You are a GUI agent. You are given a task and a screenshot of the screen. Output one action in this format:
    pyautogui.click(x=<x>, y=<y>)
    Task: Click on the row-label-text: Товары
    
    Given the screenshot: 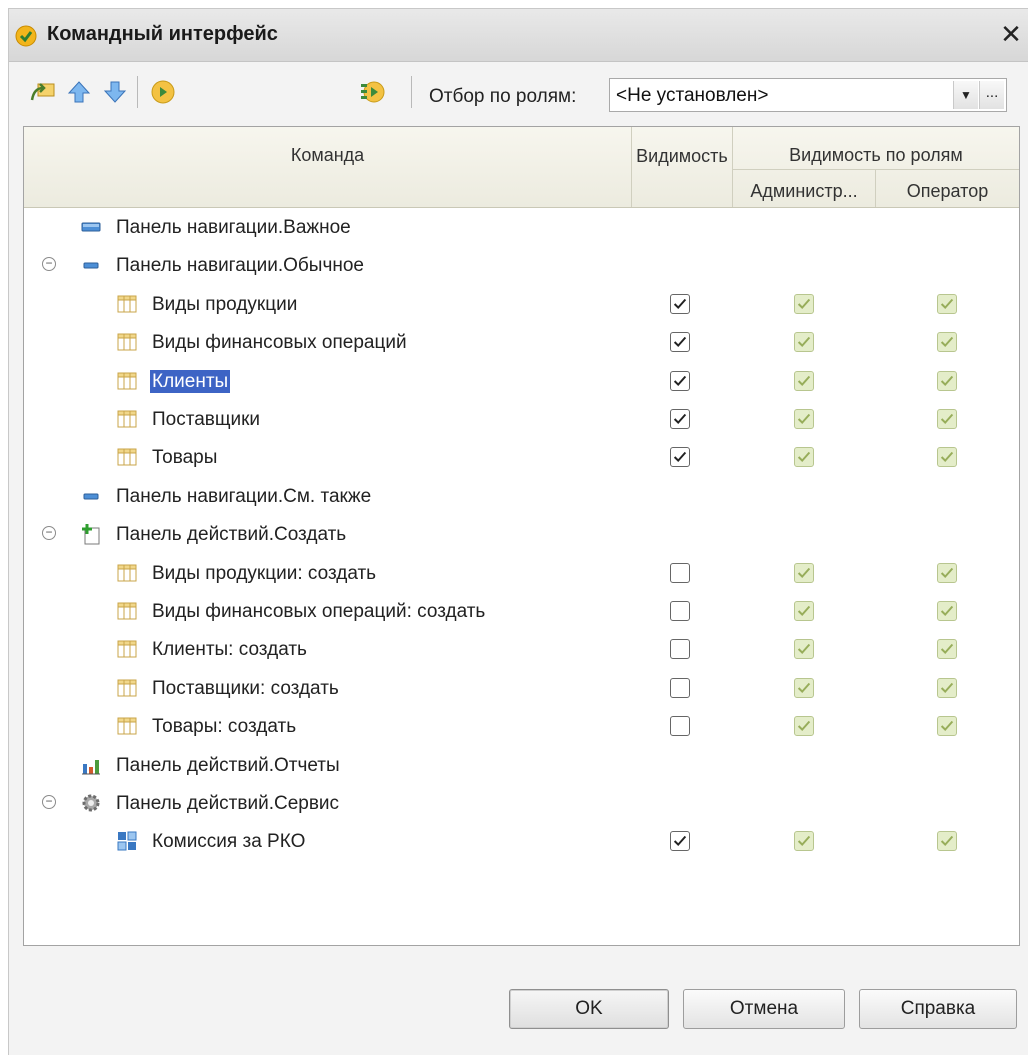 What is the action you would take?
    pyautogui.click(x=185, y=458)
    